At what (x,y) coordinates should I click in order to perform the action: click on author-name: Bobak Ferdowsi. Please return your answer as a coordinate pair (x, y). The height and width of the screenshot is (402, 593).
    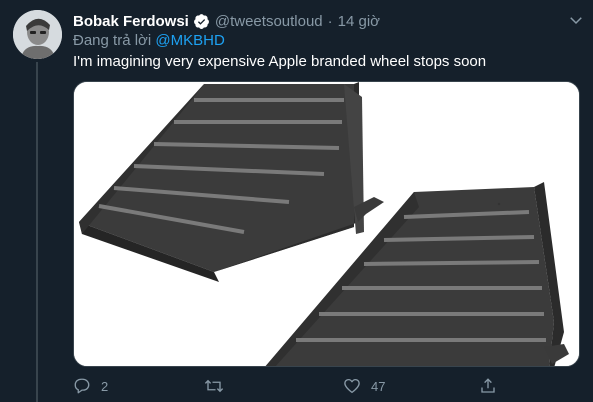
    Looking at the image, I should click on (131, 21).